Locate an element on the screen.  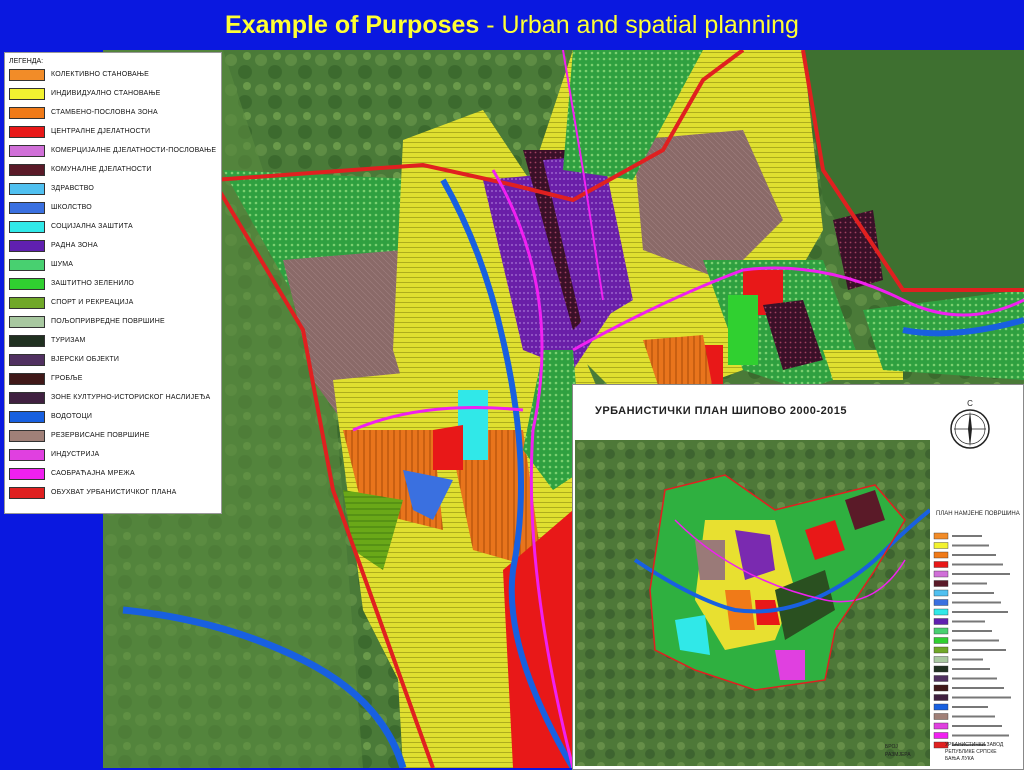
legend-item: ПОЉОПРИВРЕДНЕ ПОВРШИНЕ is located at coordinates (114, 321).